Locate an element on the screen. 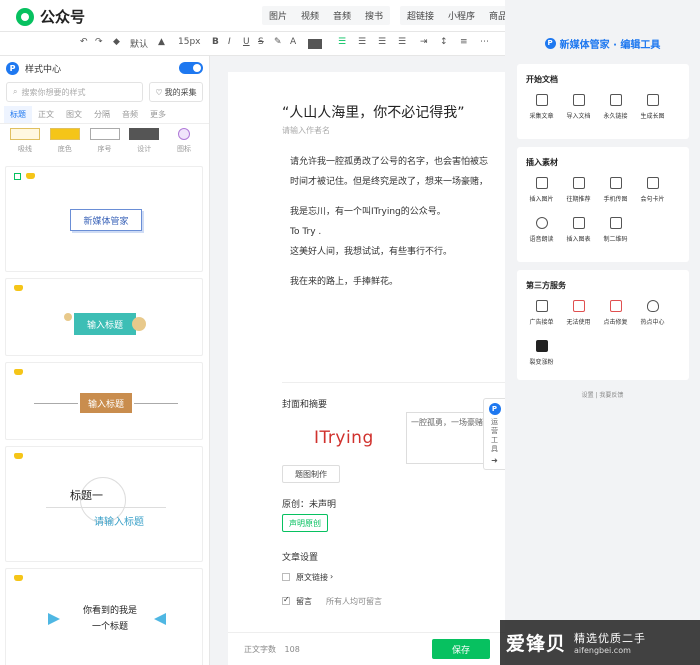  indent-icon: ⇥ is located at coordinates (424, 42).